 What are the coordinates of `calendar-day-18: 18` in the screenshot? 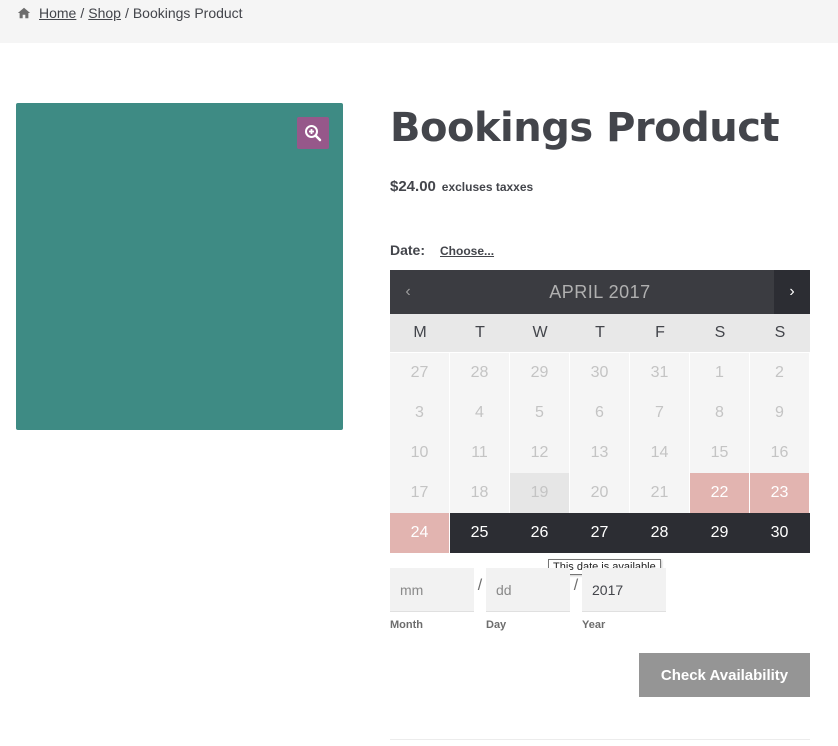 It's located at (480, 493).